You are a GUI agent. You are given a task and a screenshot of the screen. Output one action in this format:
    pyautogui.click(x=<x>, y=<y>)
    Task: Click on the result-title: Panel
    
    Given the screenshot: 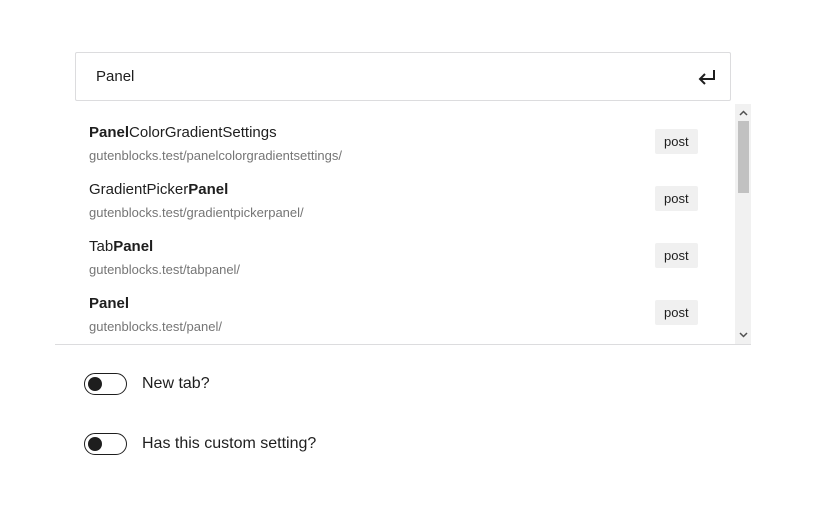 What is the action you would take?
    pyautogui.click(x=109, y=303)
    